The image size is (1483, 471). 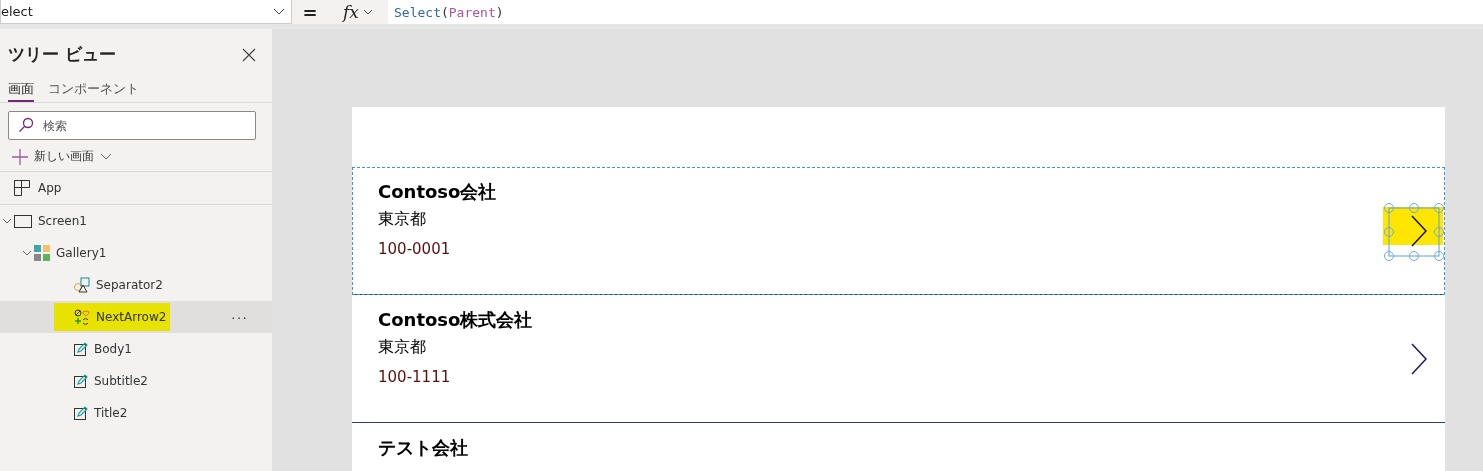 I want to click on item-title: テスト会社, so click(x=423, y=448).